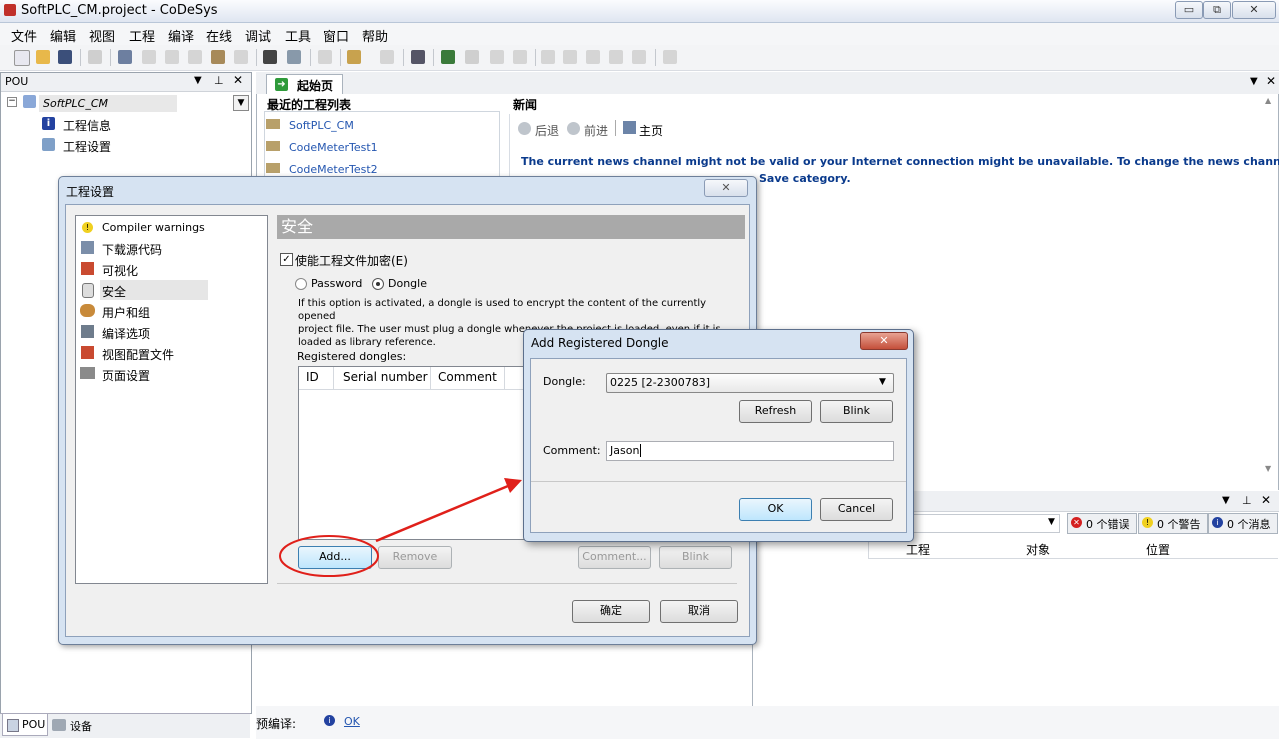  What do you see at coordinates (570, 57) in the screenshot?
I see `step-into-icon` at bounding box center [570, 57].